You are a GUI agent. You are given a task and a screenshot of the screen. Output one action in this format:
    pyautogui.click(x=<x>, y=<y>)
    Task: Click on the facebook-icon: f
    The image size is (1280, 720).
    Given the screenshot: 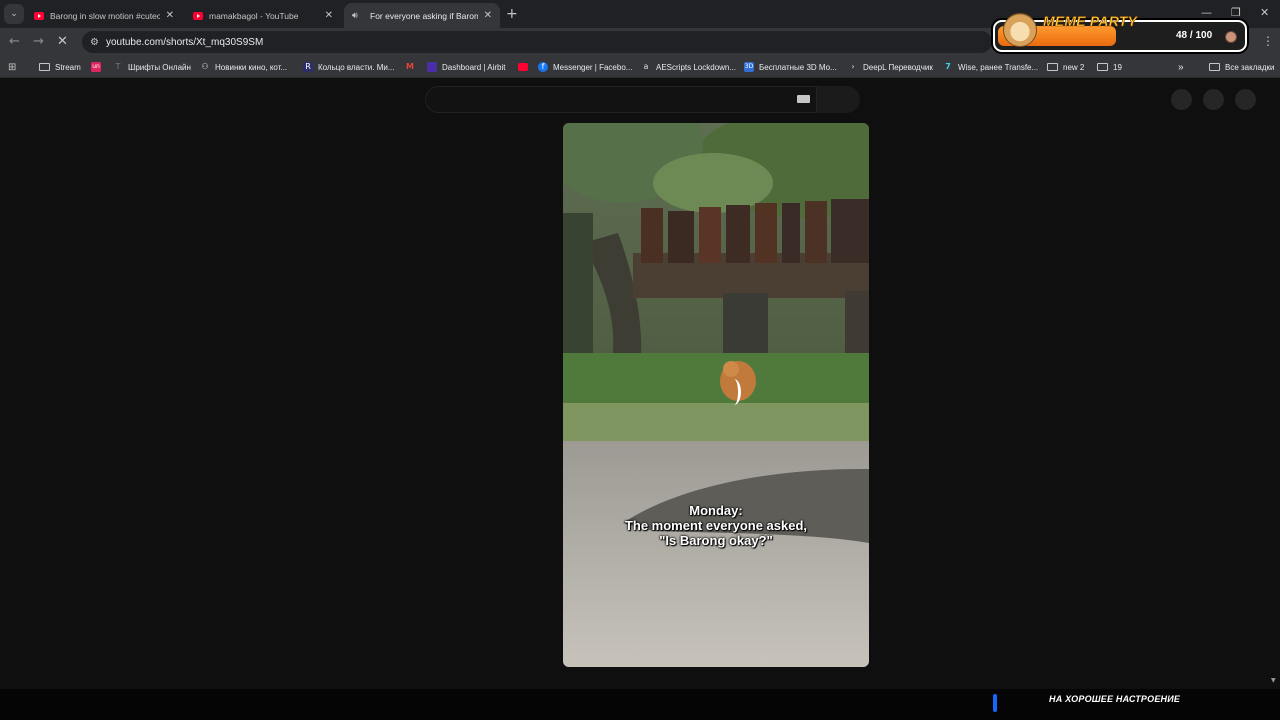 What is the action you would take?
    pyautogui.click(x=543, y=67)
    